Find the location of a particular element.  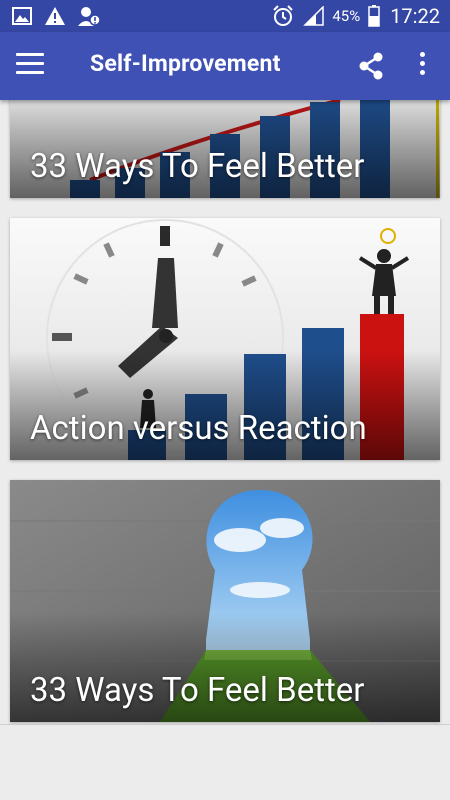

status-bar: 45% 17:22 is located at coordinates (225, 16).